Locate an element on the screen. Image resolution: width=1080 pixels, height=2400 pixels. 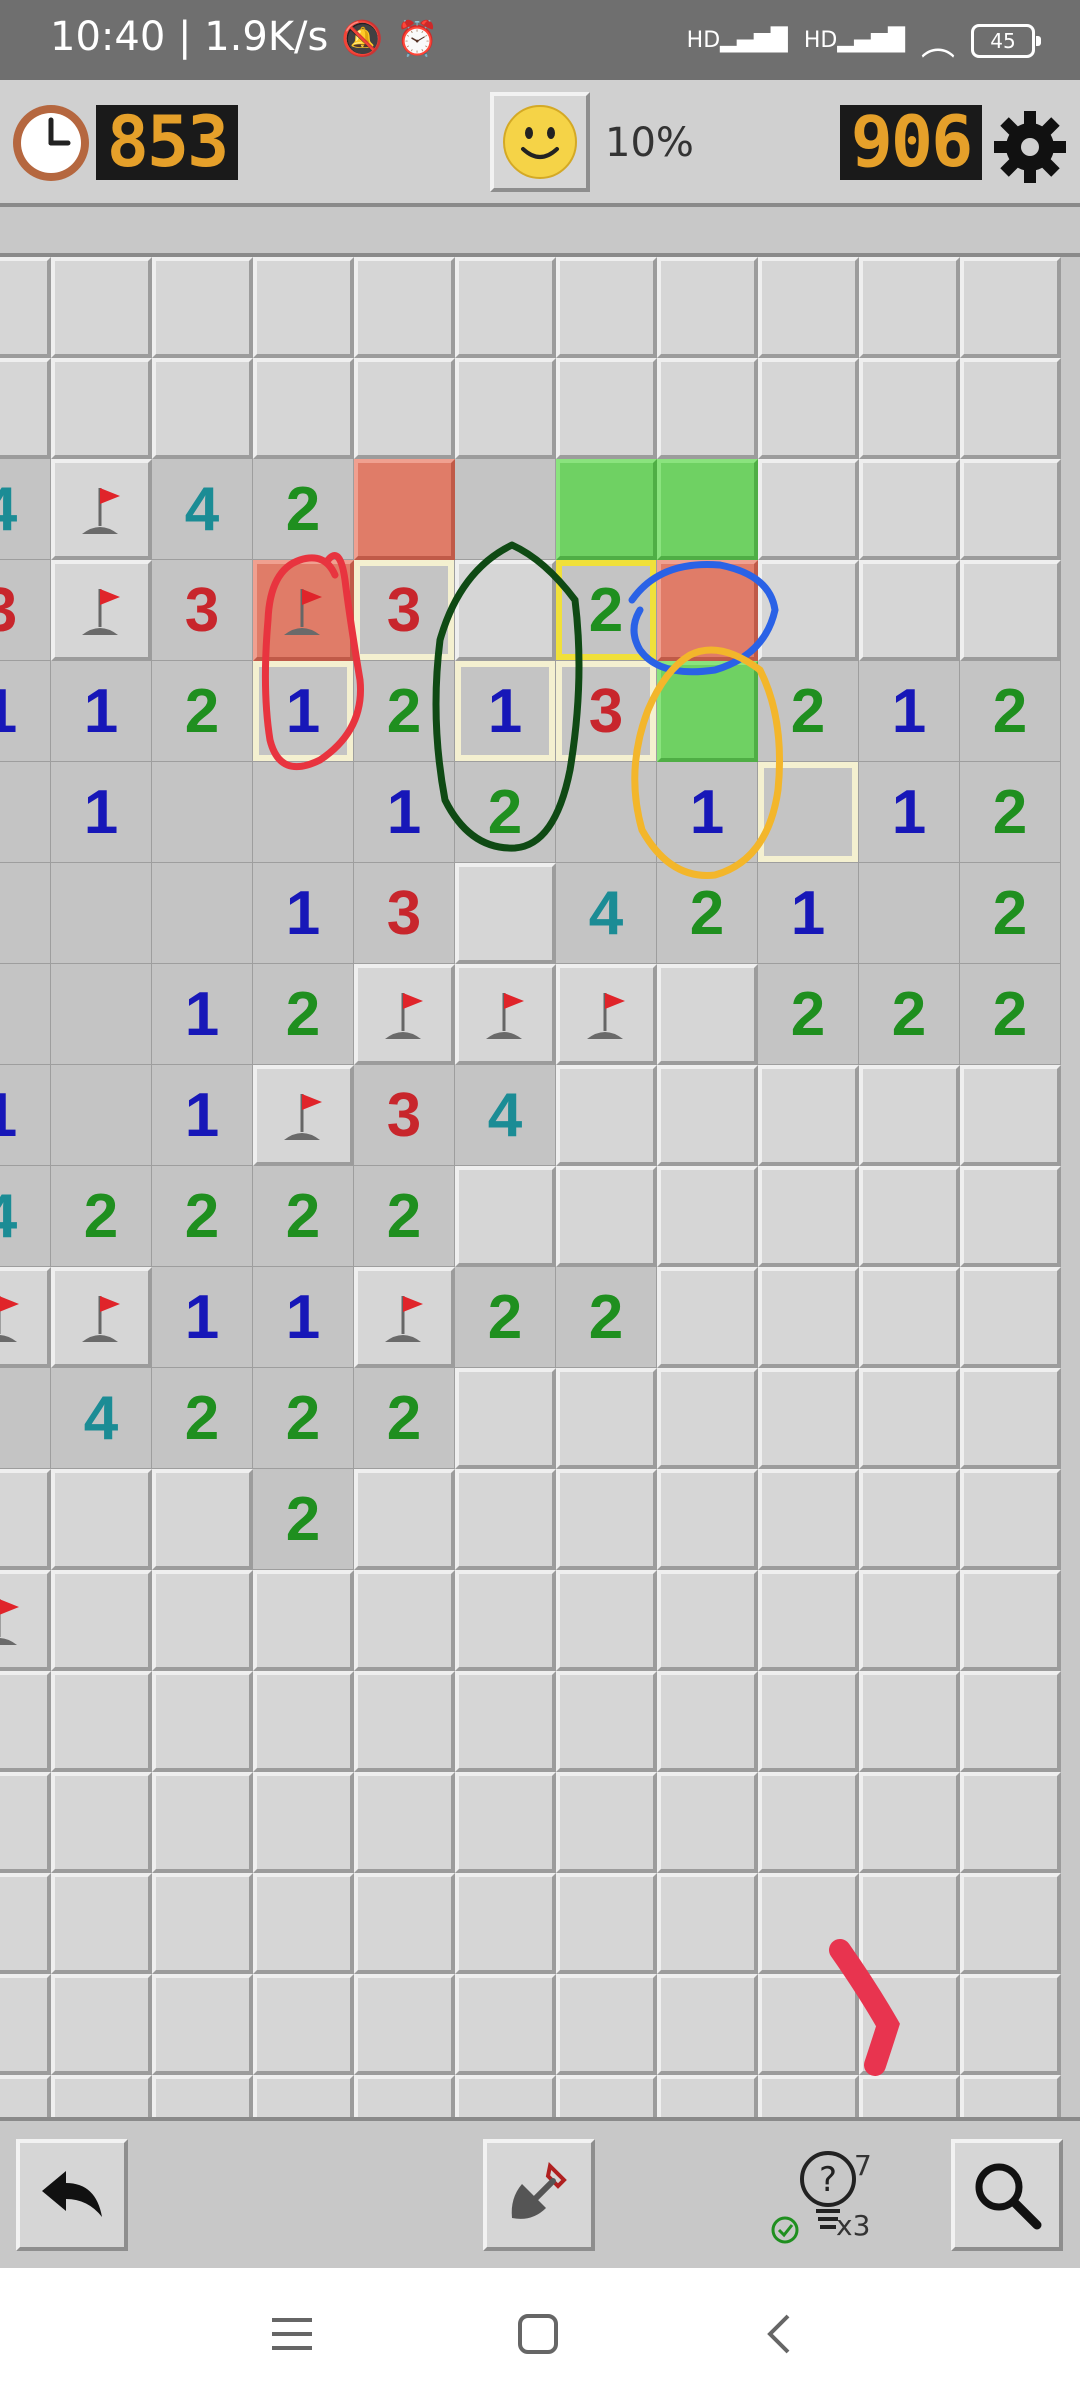
hint-indicator: ? 7 x3 is located at coordinates (825, 2199).